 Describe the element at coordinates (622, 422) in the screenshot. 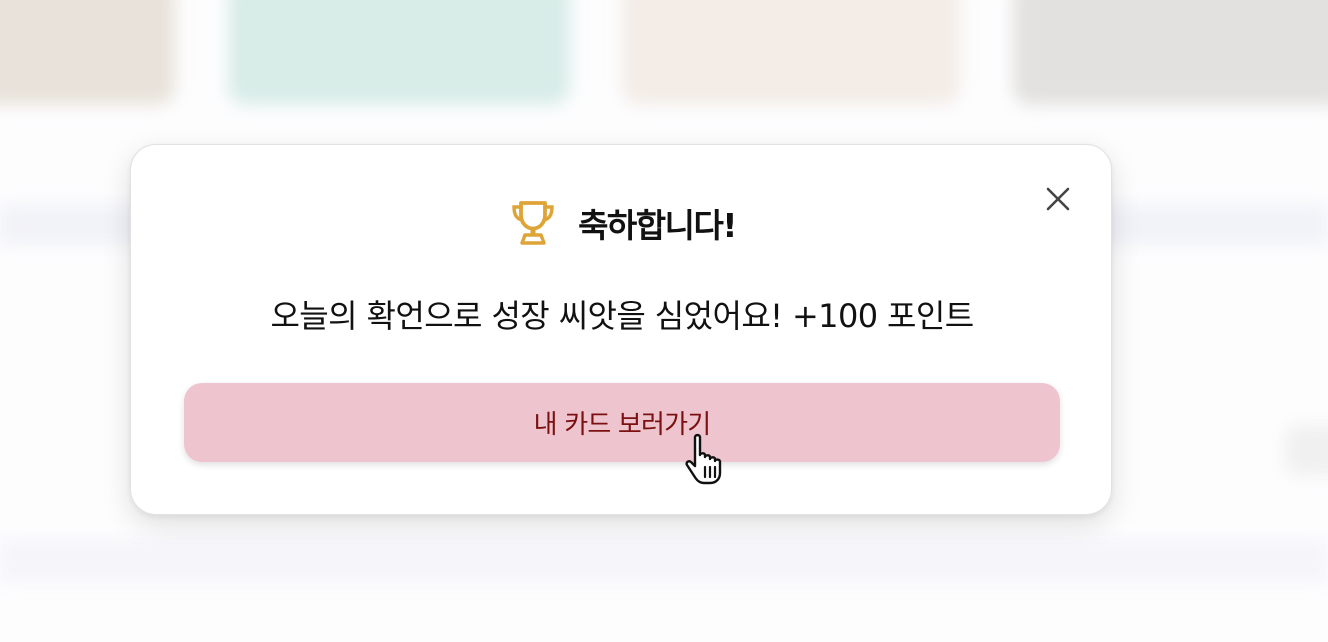

I see `view-my-cards-button: 내 카드 보러가기` at that location.